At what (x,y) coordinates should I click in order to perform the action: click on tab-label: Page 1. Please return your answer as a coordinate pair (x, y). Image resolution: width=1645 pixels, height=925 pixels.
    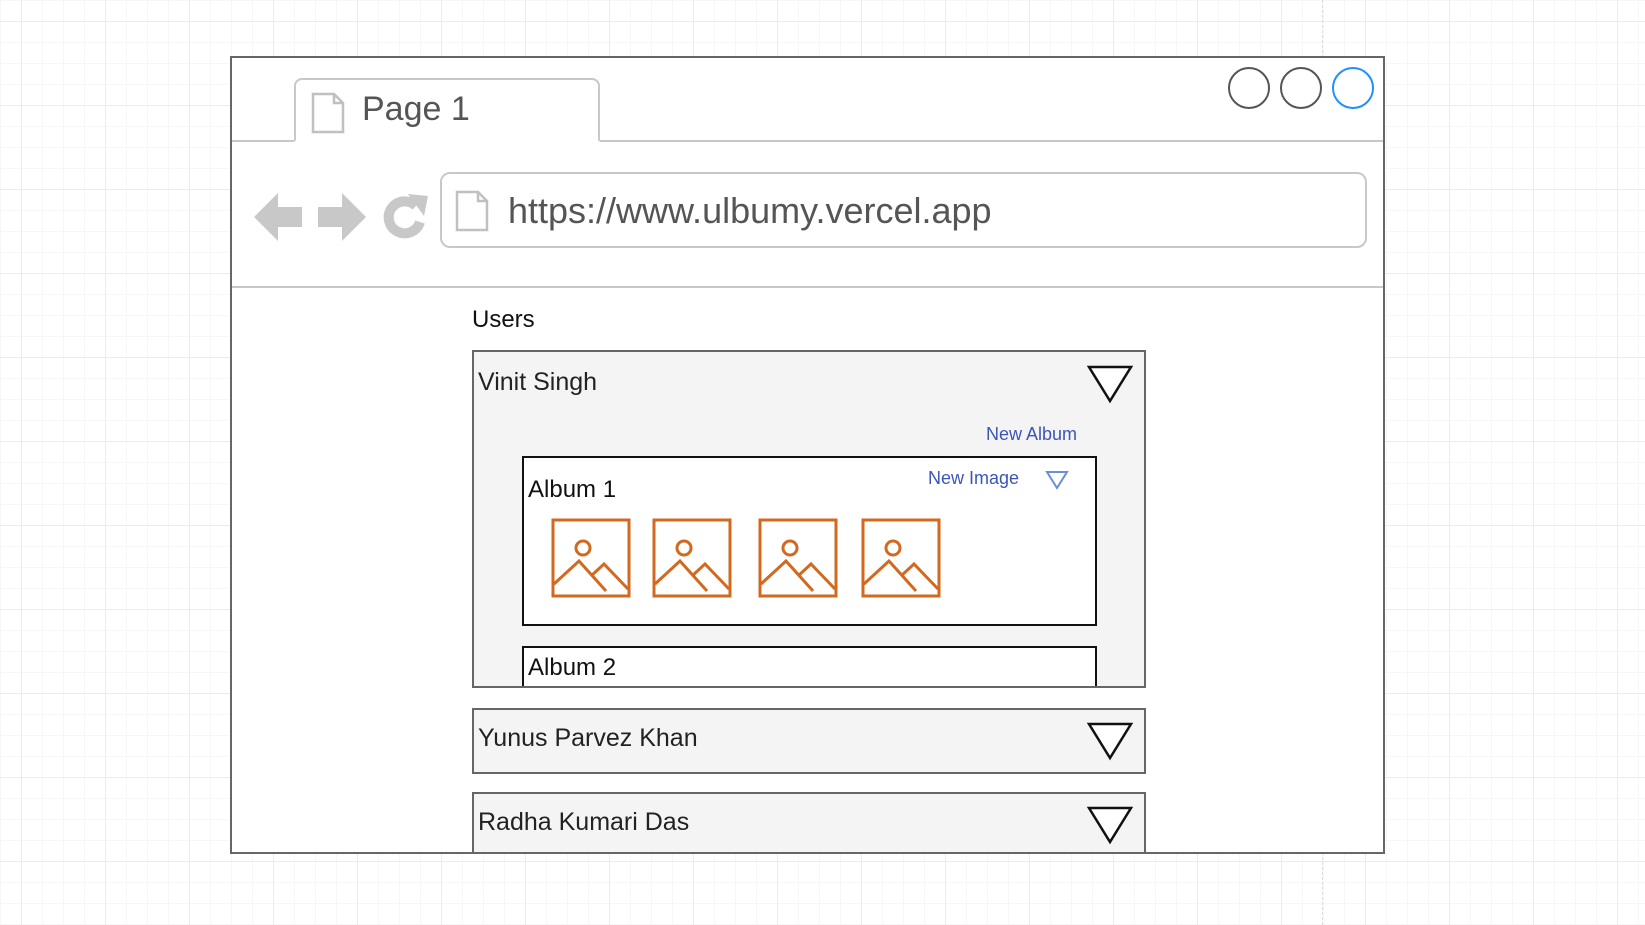
    Looking at the image, I should click on (416, 109).